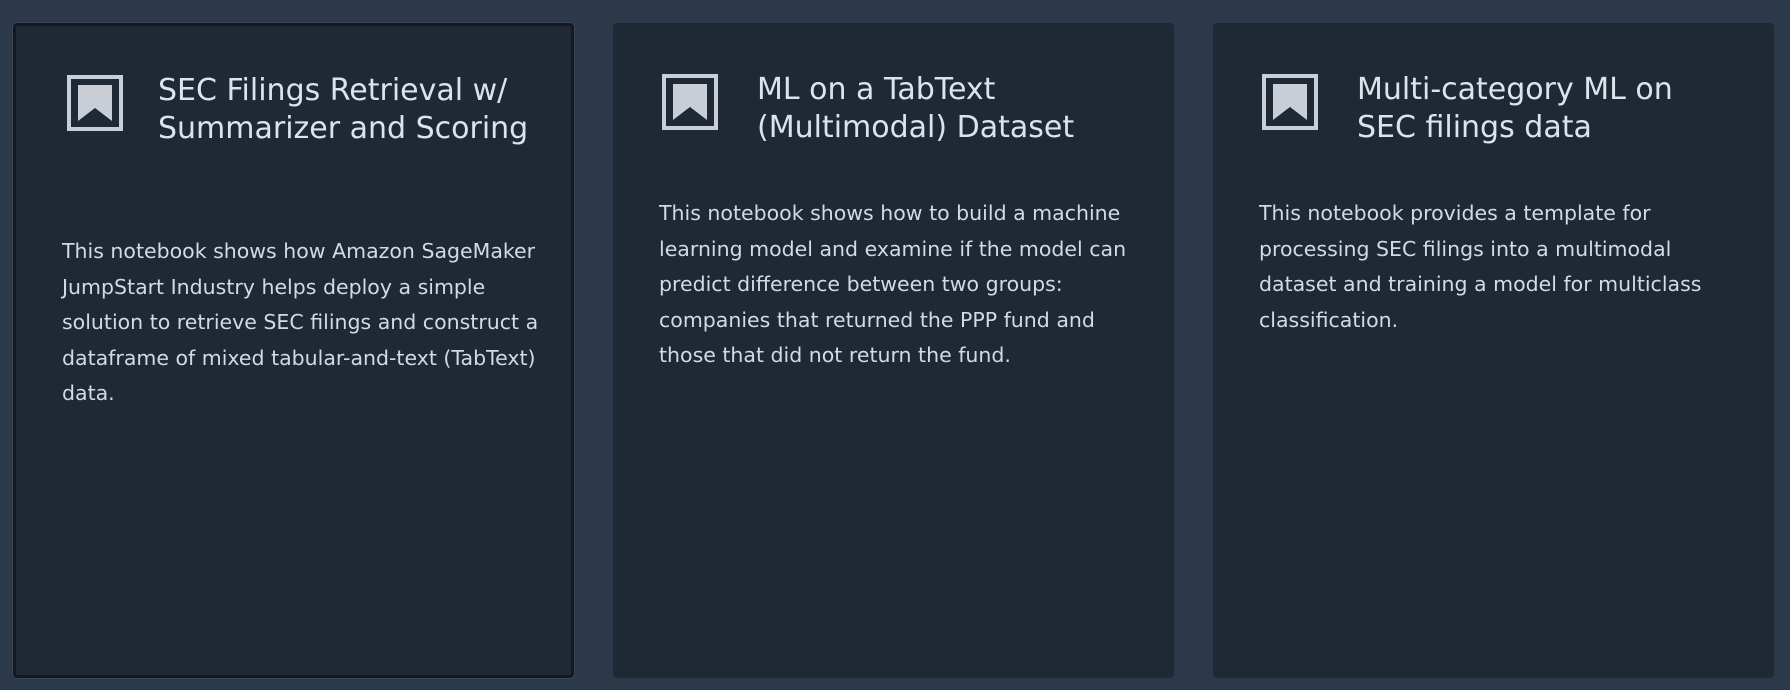  Describe the element at coordinates (916, 108) in the screenshot. I see `card-title: ML on a TabText (Multimodal) Dataset` at that location.